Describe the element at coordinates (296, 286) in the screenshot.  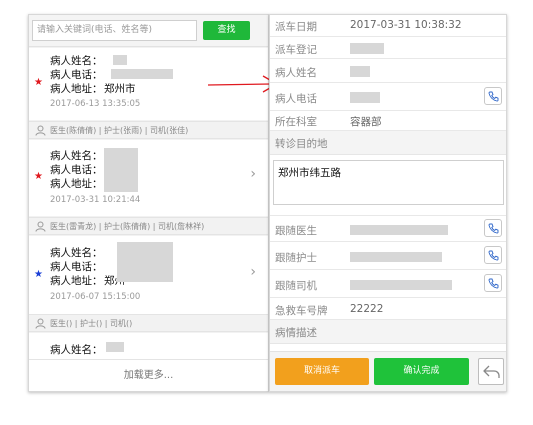
I see `driver-label: 跟随司机` at that location.